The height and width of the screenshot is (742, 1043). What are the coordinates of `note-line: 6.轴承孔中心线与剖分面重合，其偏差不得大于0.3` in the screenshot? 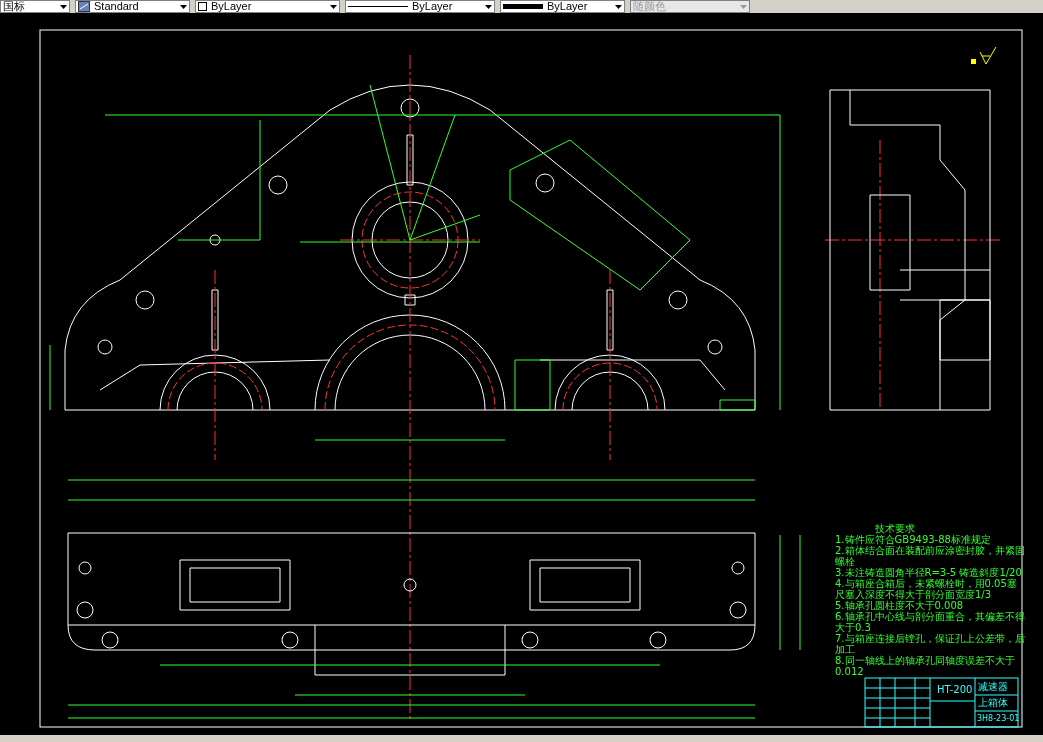 It's located at (930, 622).